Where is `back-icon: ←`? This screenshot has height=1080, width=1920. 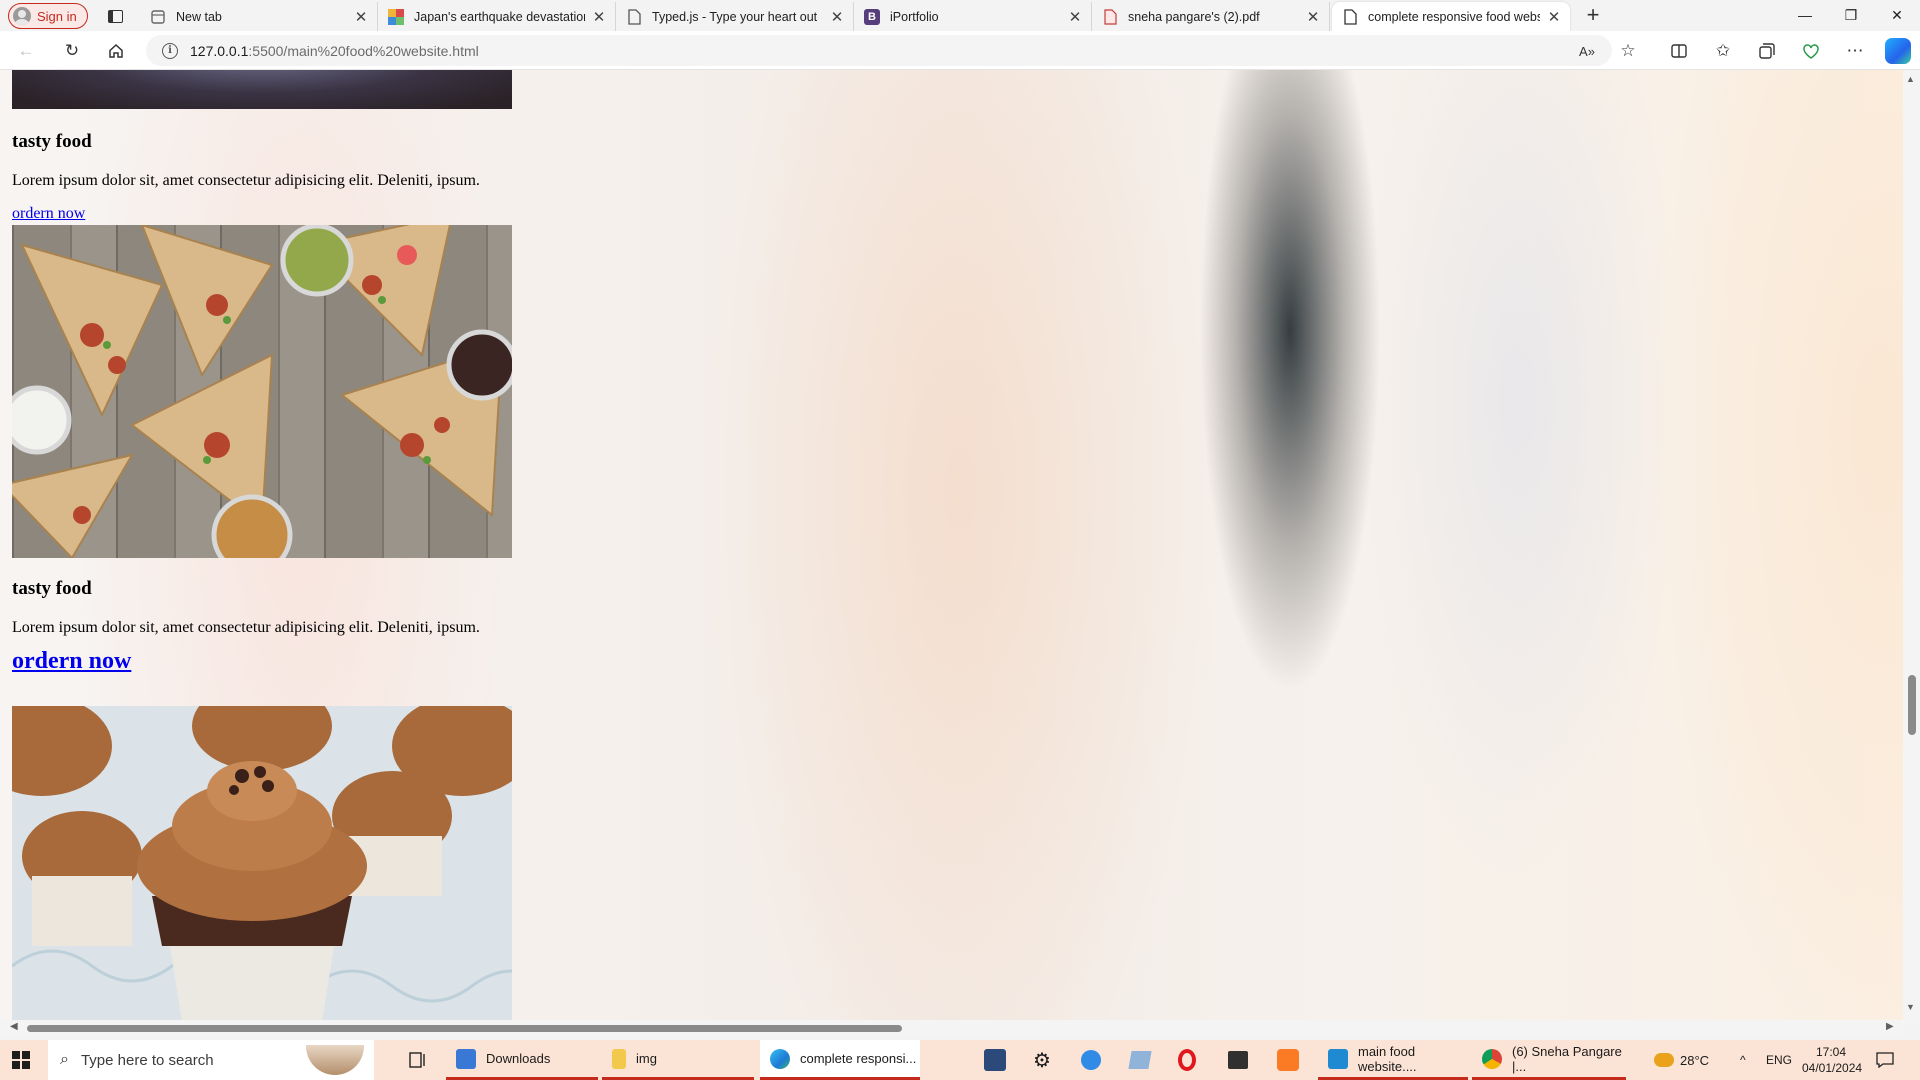 back-icon: ← is located at coordinates (26, 51).